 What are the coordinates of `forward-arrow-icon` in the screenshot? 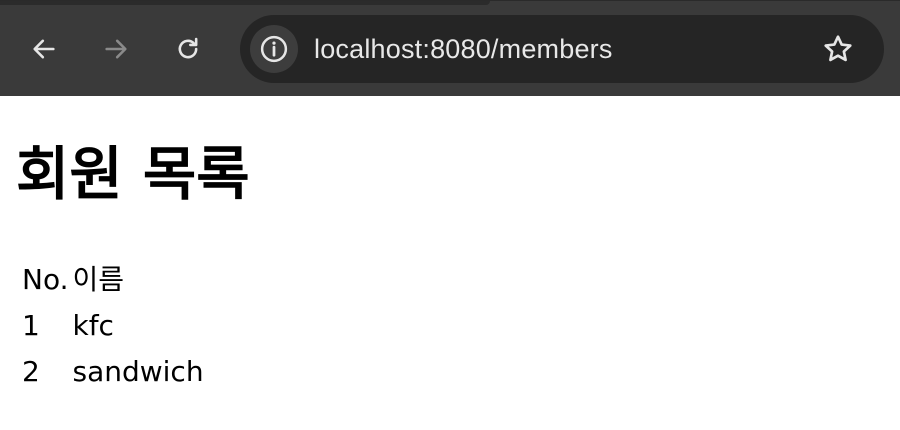 It's located at (116, 49).